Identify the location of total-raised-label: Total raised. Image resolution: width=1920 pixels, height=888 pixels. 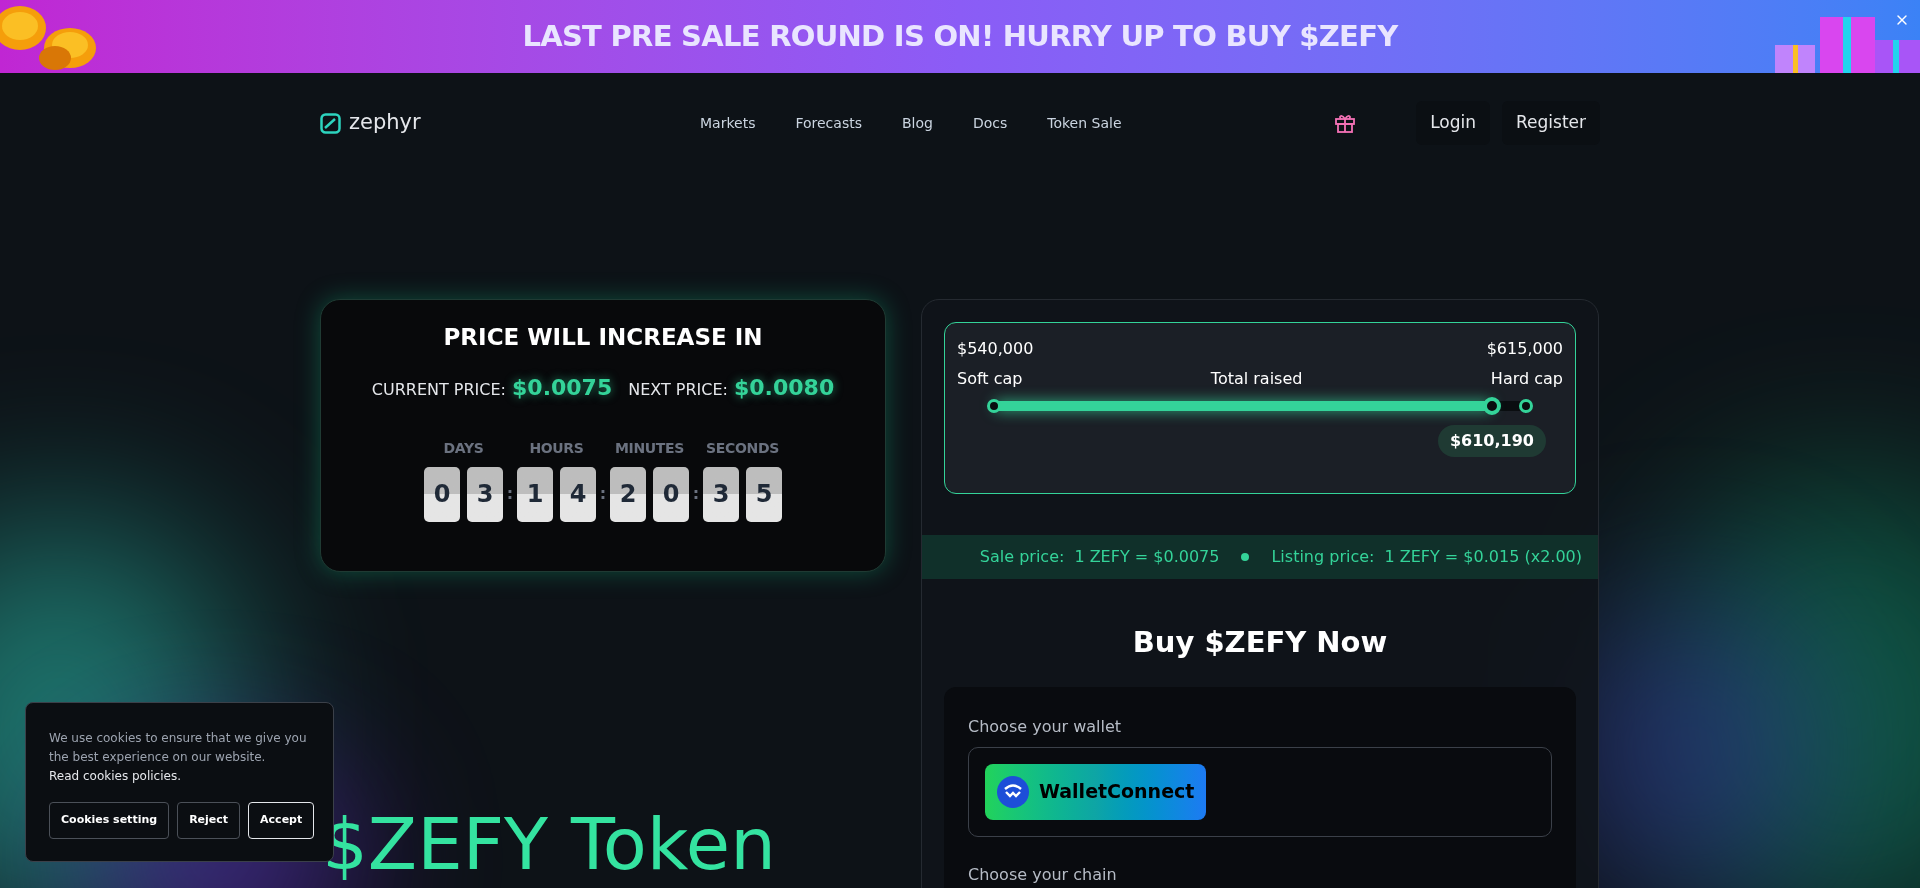
(1256, 379).